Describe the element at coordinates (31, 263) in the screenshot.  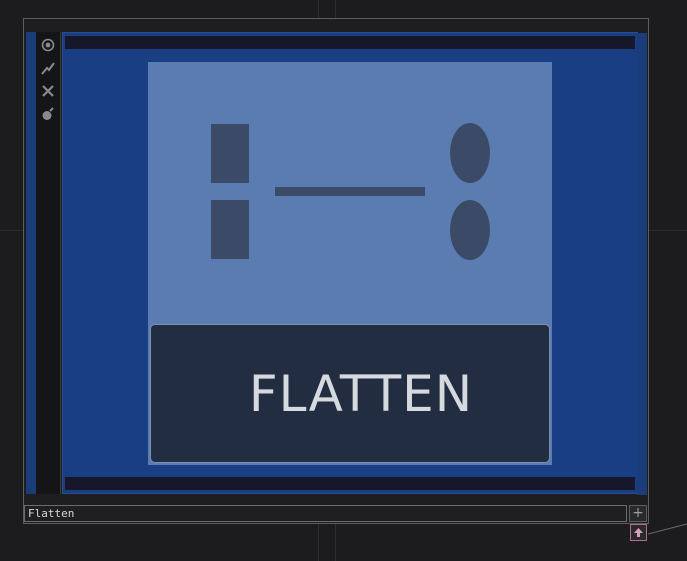
I see `node-left-edge` at that location.